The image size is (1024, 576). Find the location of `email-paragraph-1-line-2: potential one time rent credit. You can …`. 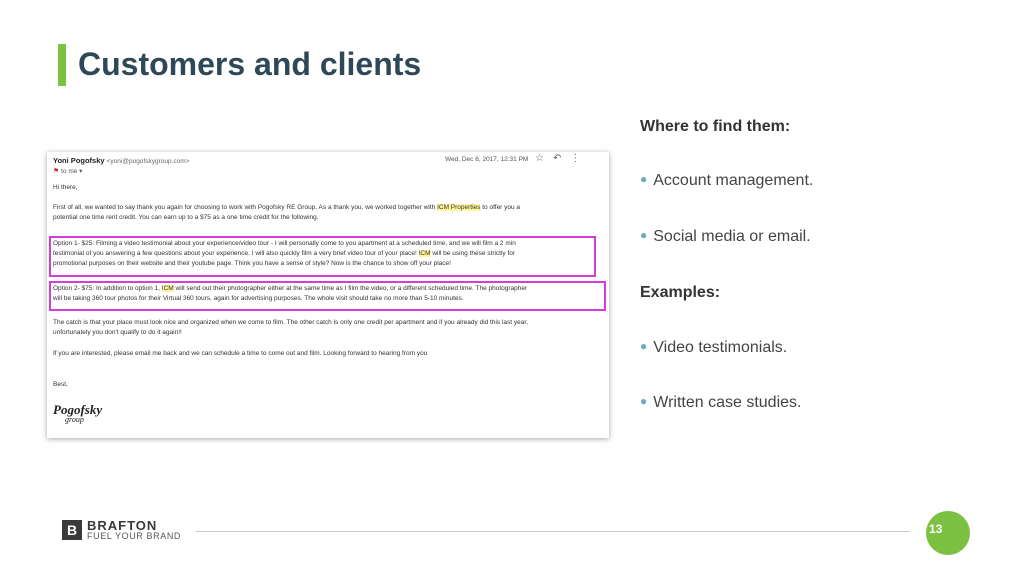

email-paragraph-1-line-2: potential one time rent credit. You can … is located at coordinates (186, 217).